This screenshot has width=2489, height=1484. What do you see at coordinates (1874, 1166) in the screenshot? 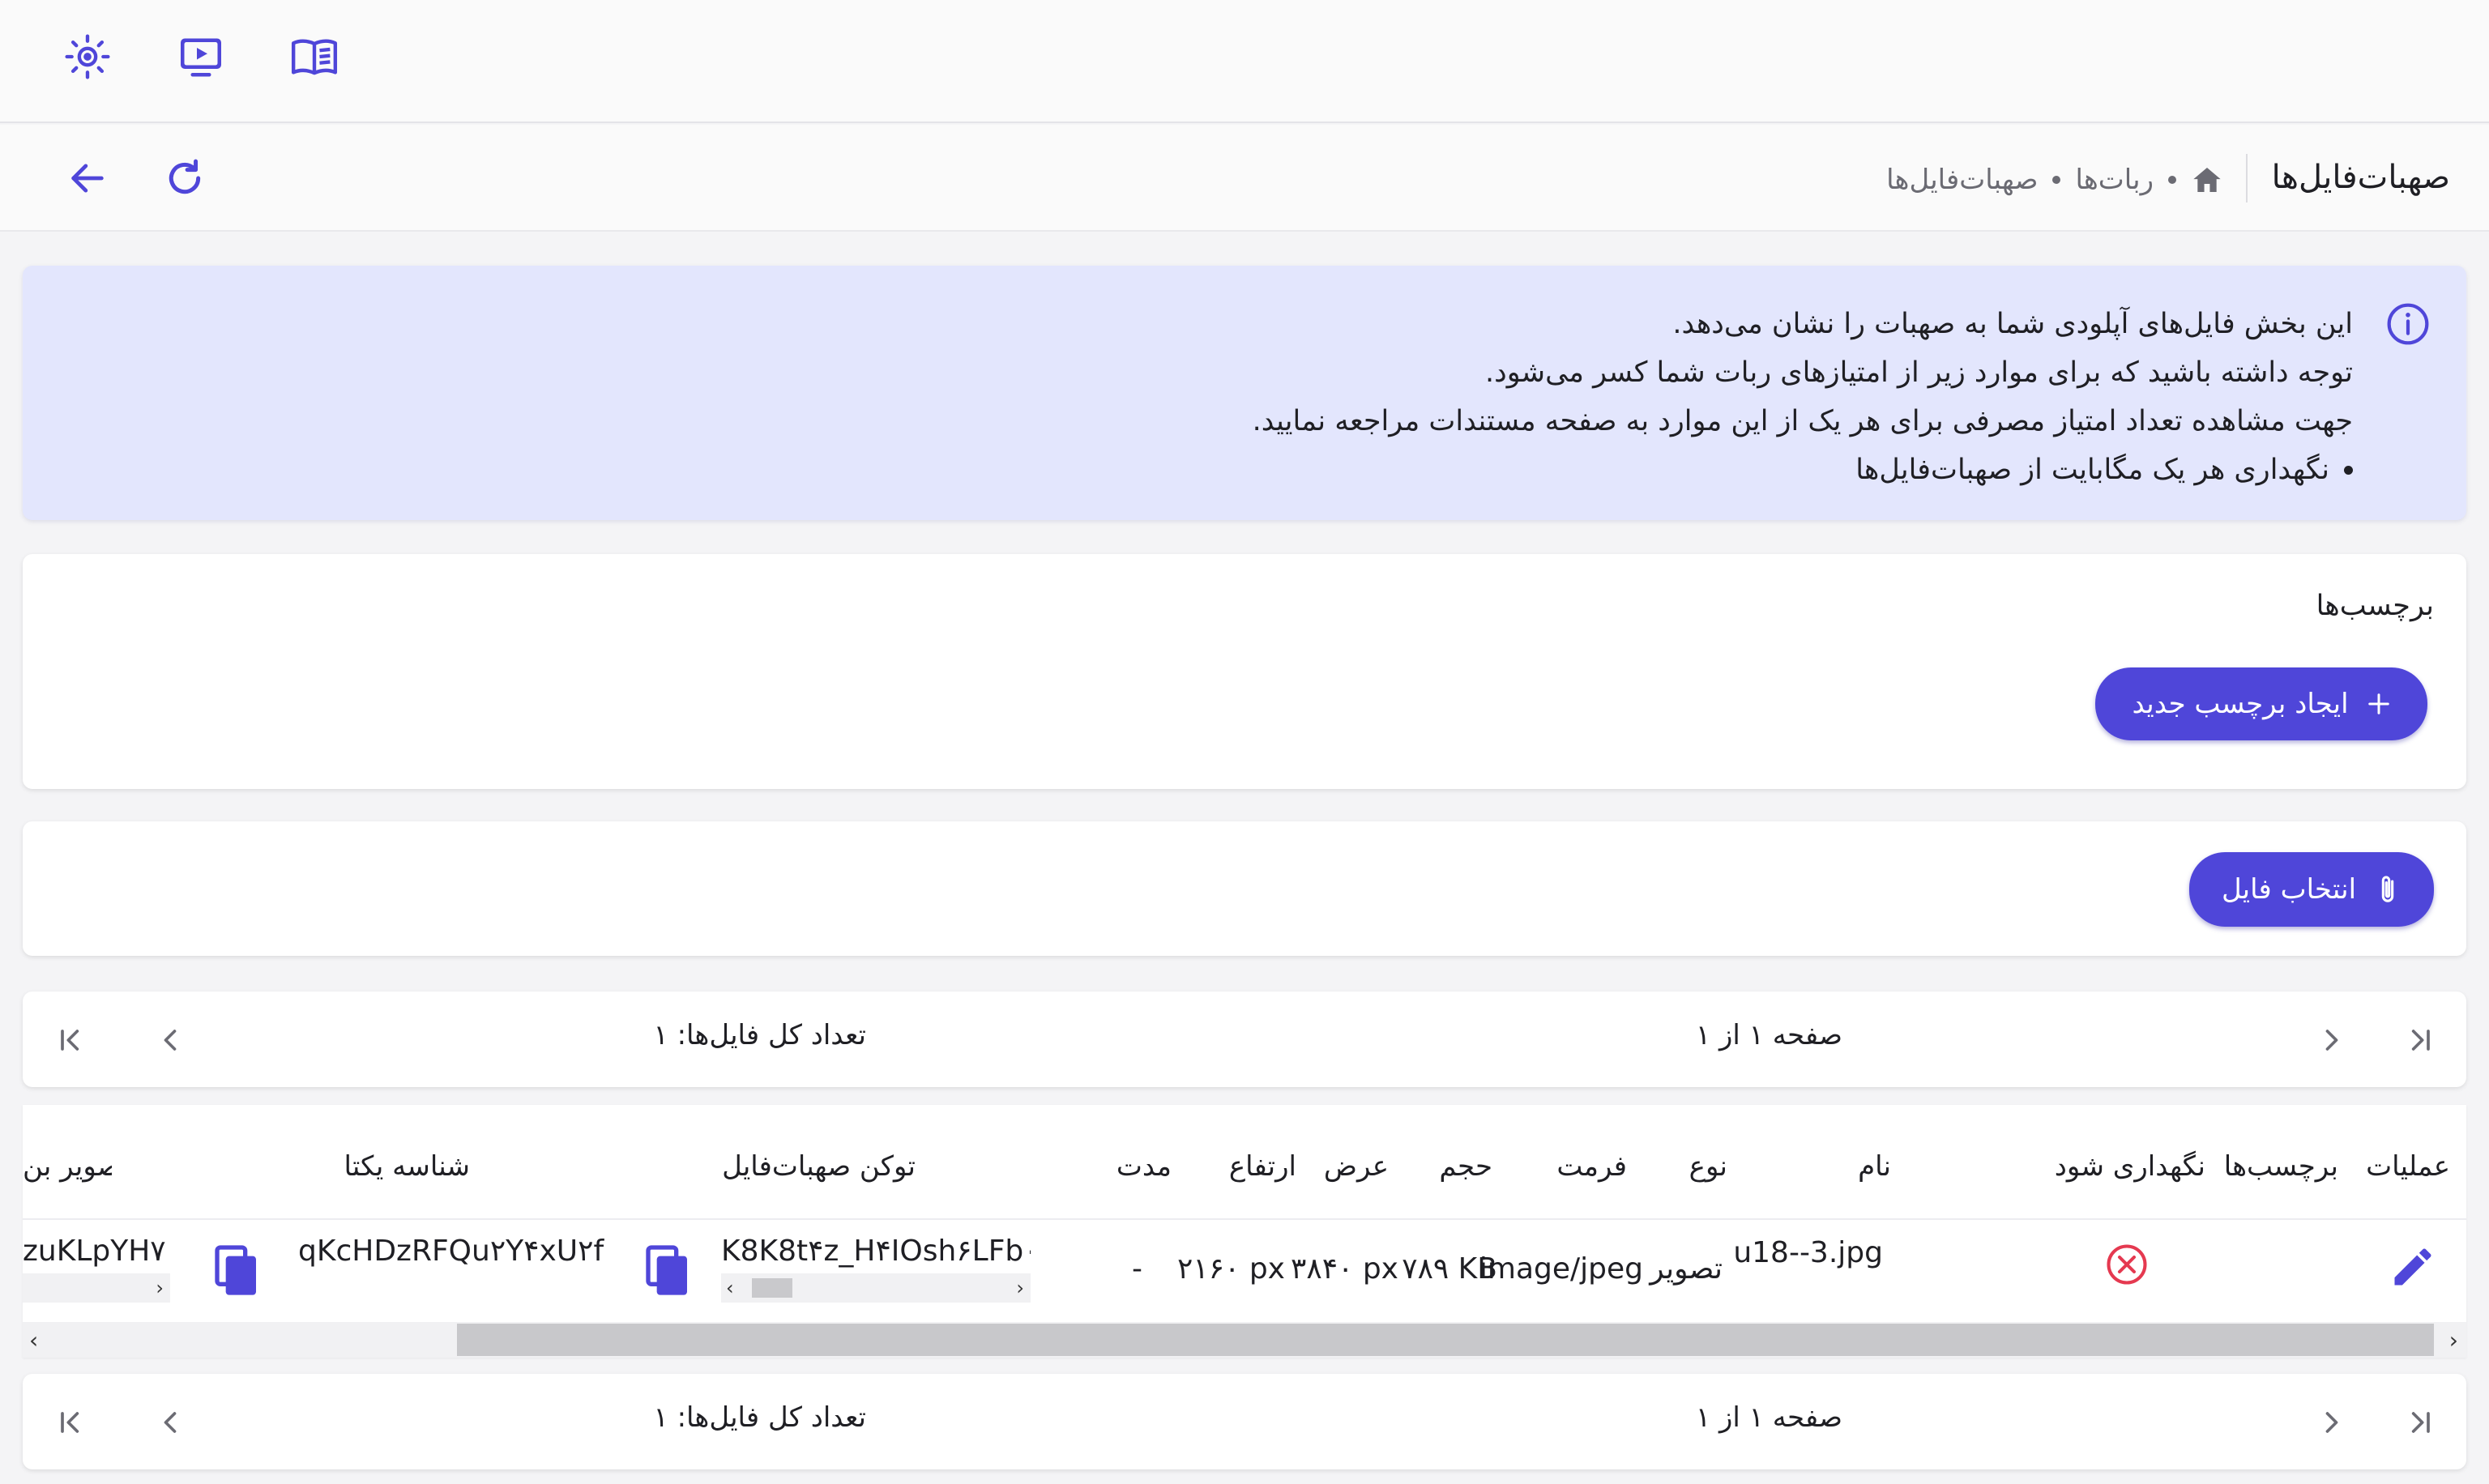
I see `col-header-name: نام` at bounding box center [1874, 1166].